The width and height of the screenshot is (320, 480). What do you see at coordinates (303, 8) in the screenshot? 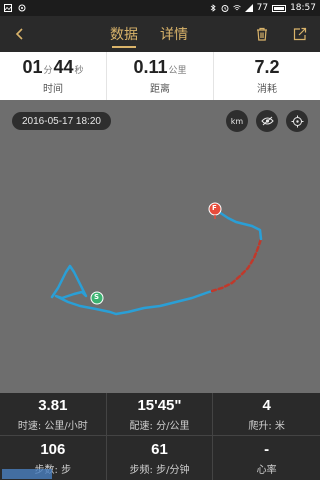
I see `status-time: 18:57` at bounding box center [303, 8].